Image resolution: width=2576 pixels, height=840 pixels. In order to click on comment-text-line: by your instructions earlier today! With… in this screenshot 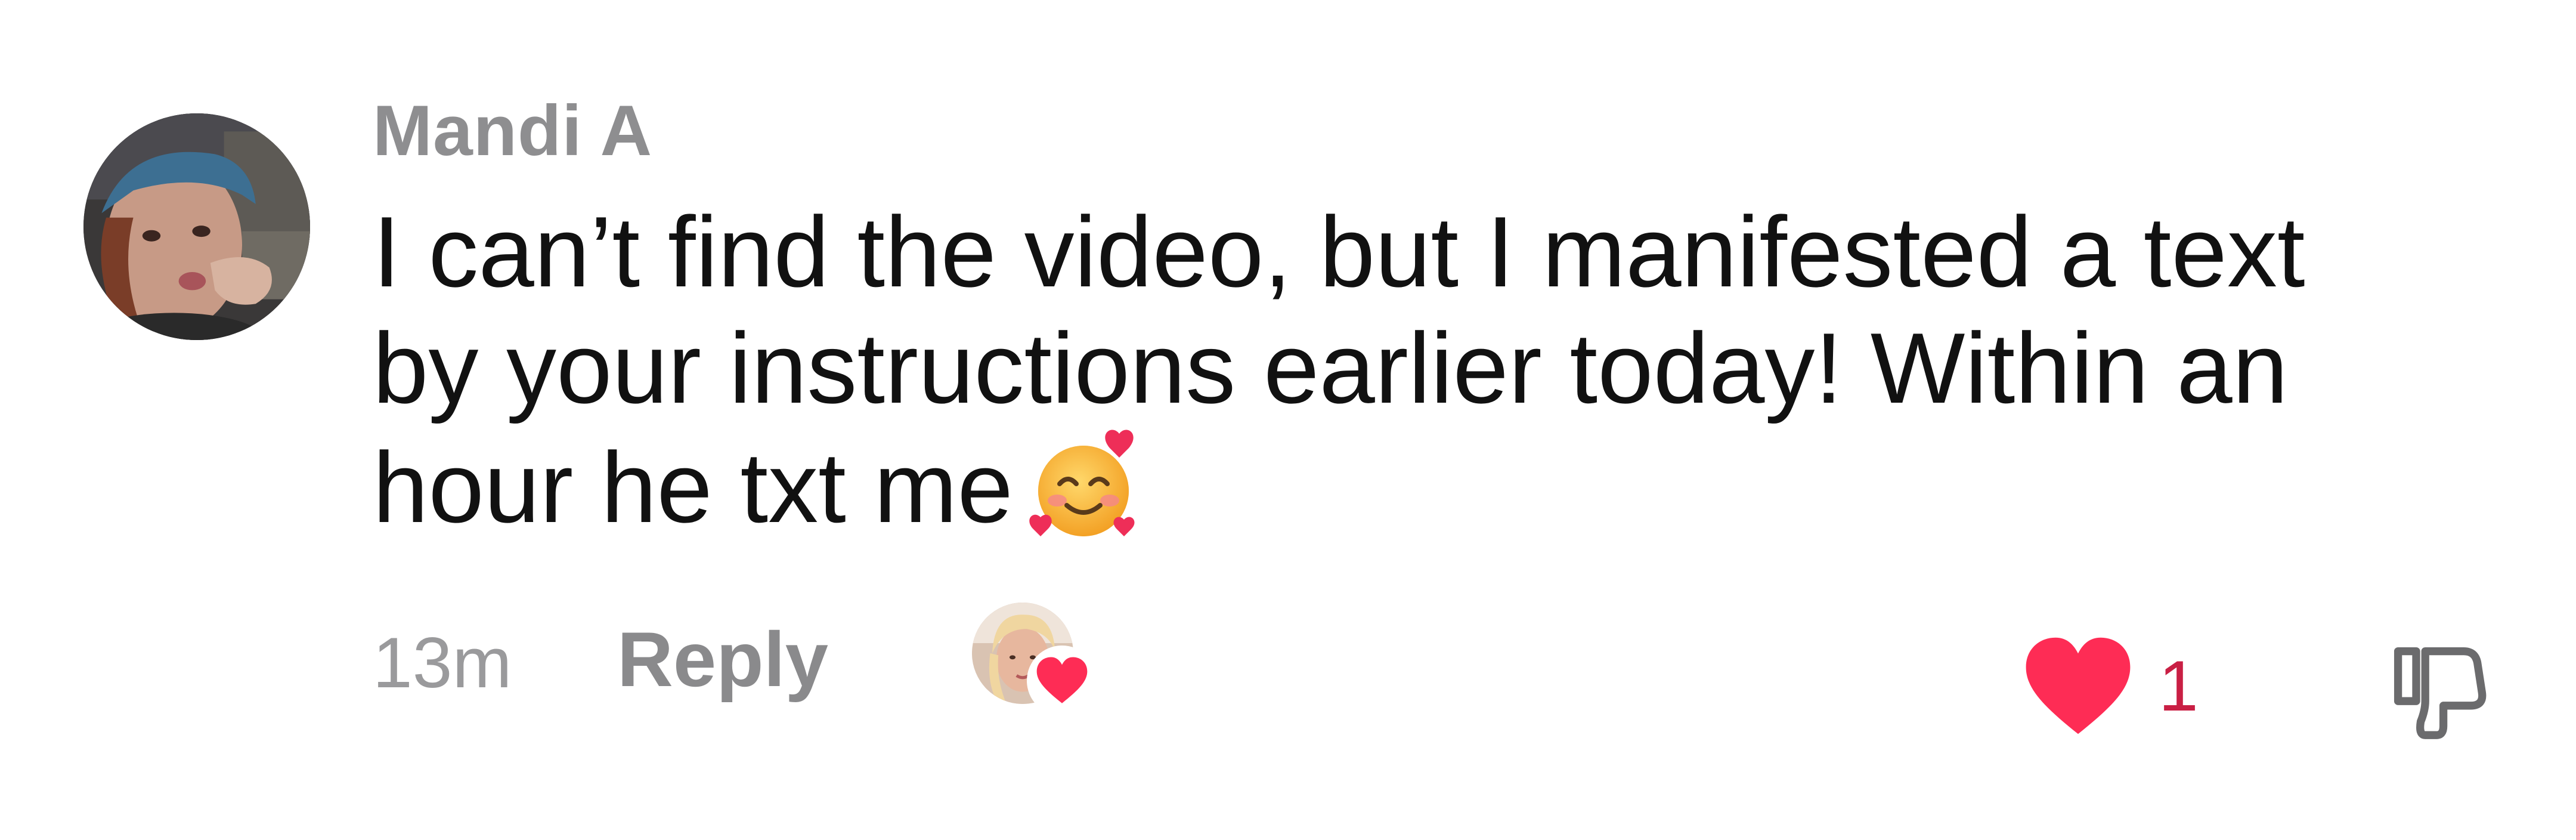, I will do `click(1331, 368)`.